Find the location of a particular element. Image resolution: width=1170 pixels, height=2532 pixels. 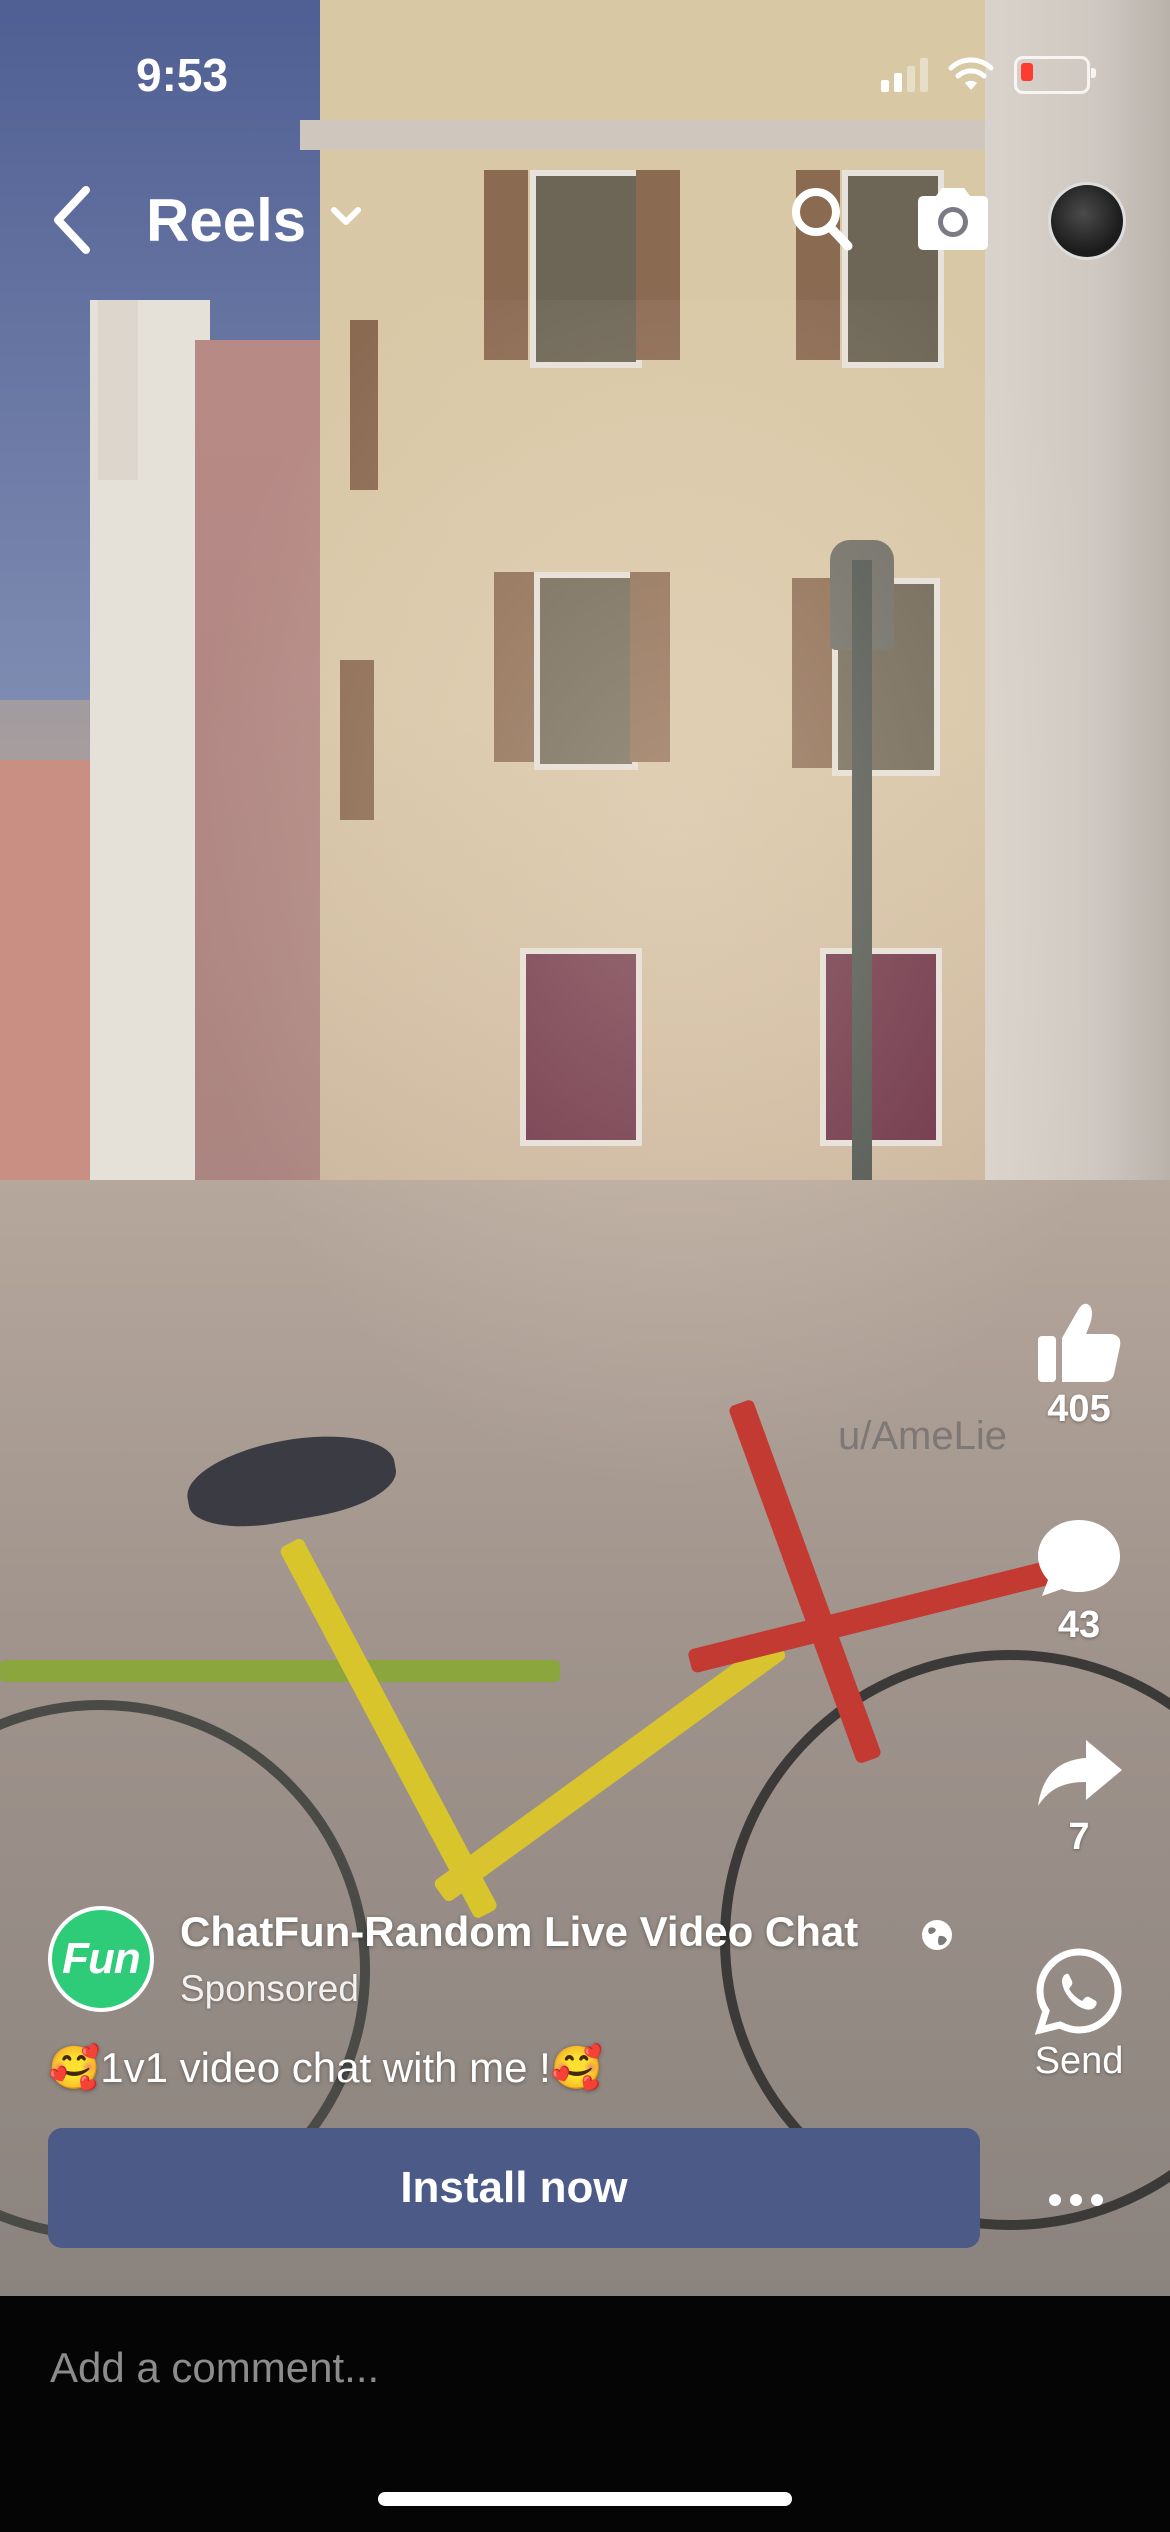

comment-bar is located at coordinates (585, 2414).